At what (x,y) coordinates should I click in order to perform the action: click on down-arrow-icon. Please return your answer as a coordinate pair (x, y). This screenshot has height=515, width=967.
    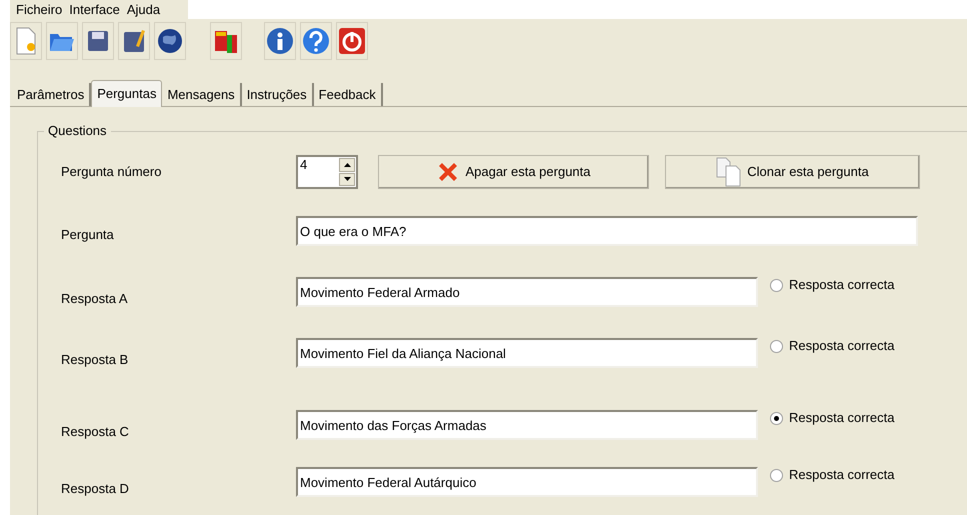
    Looking at the image, I should click on (347, 179).